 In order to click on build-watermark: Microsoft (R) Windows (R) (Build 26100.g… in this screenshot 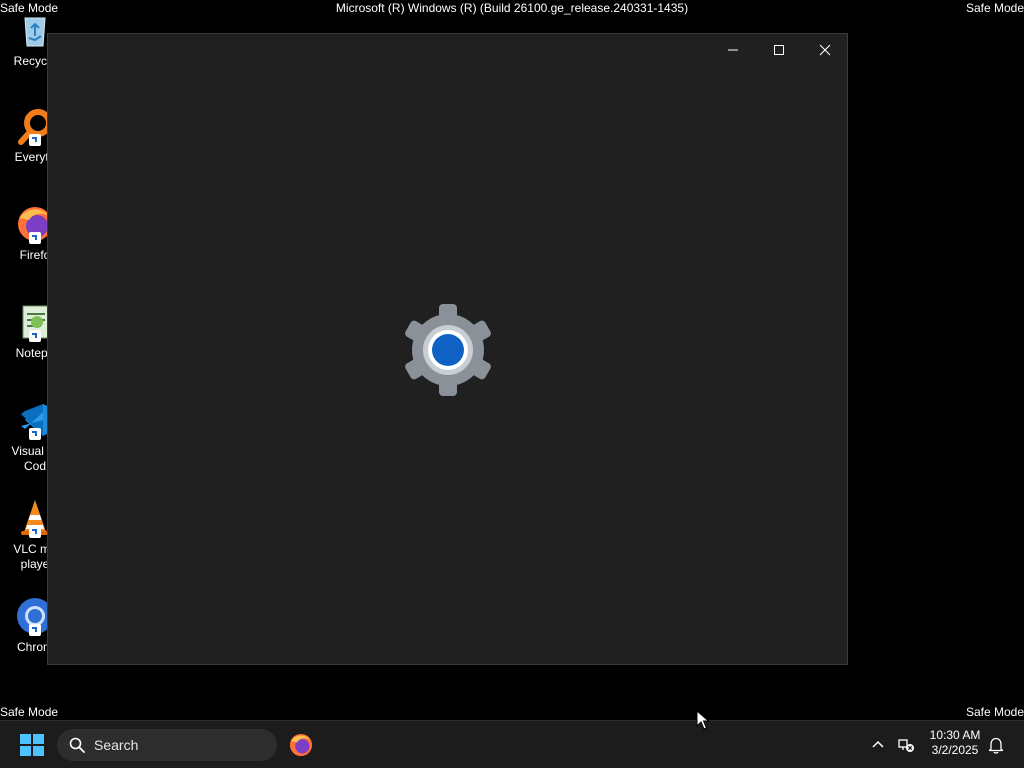, I will do `click(512, 8)`.